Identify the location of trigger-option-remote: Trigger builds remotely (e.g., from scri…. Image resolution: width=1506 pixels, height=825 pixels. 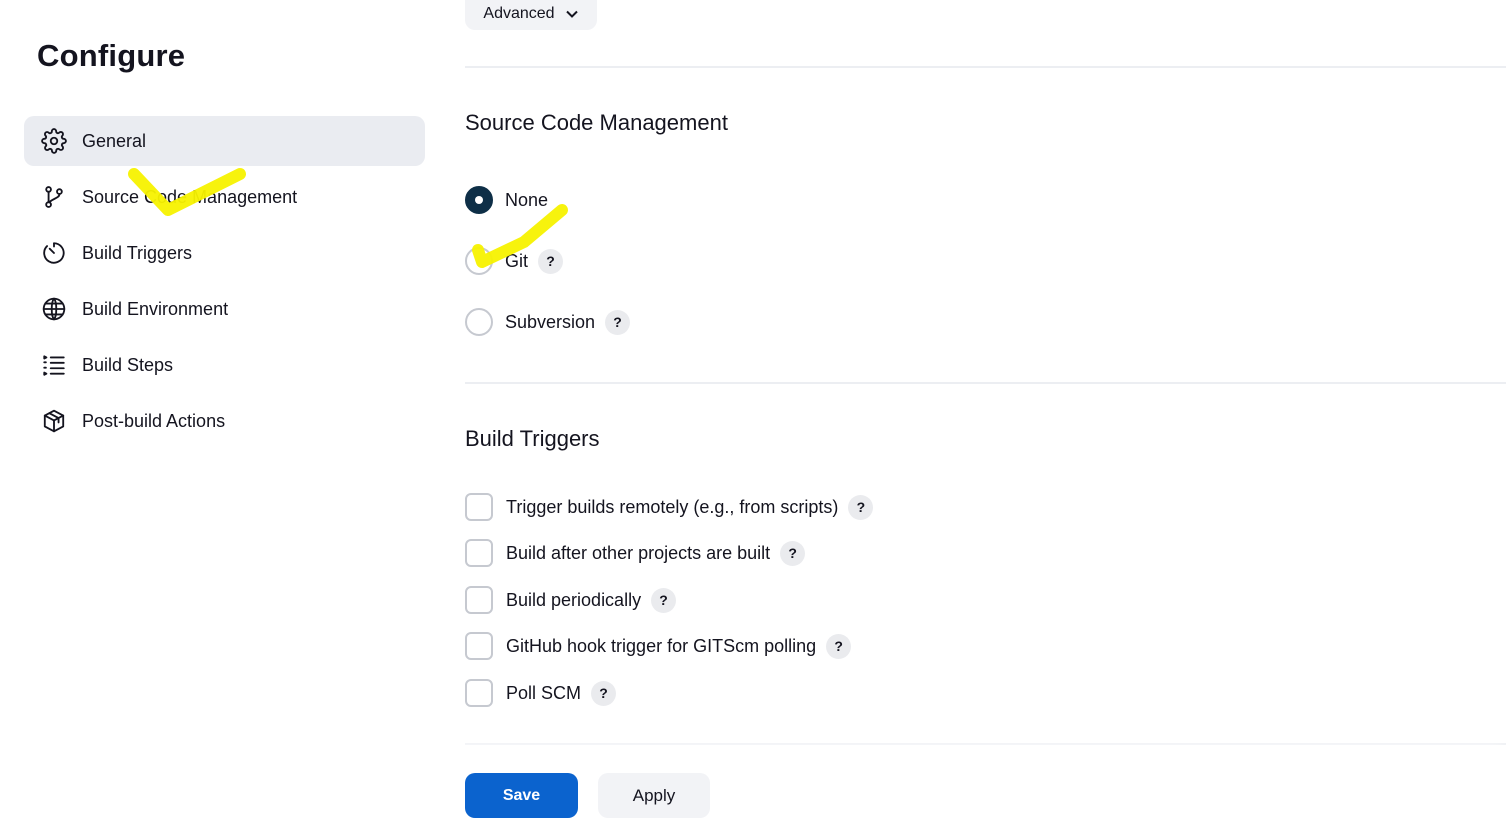
(669, 507).